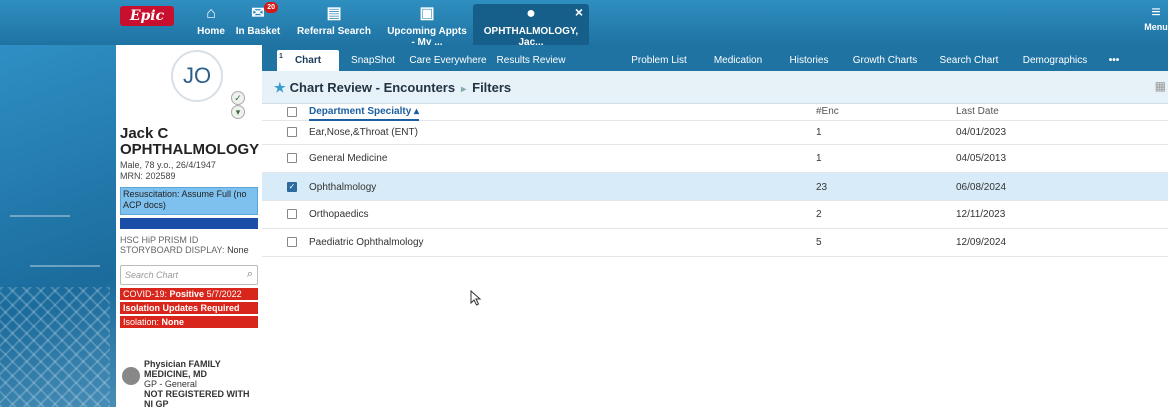 Image resolution: width=1168 pixels, height=407 pixels. I want to click on physician-specialty: GP - General, so click(170, 384).